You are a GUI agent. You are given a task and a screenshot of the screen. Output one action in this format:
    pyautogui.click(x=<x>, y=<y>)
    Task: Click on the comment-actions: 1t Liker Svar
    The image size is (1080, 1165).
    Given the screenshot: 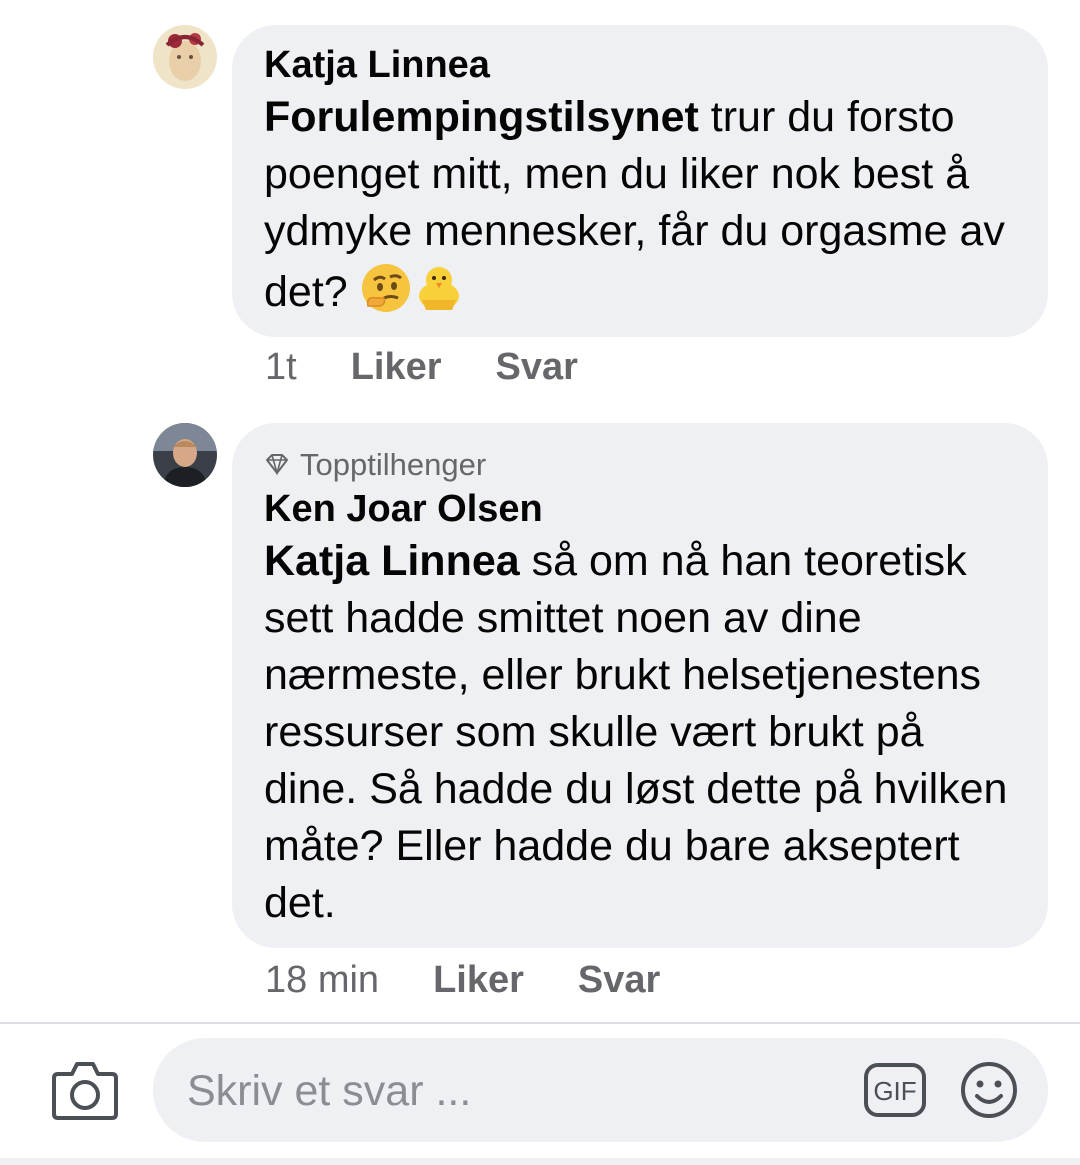 What is the action you would take?
    pyautogui.click(x=448, y=367)
    